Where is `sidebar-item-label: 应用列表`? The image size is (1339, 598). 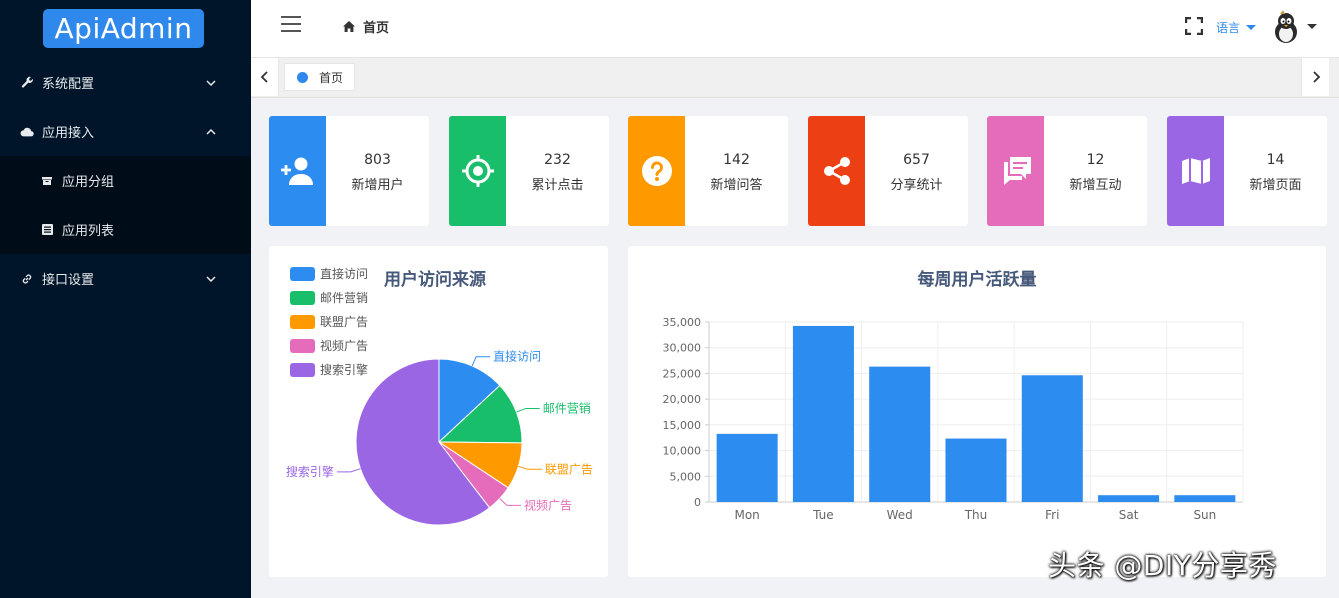
sidebar-item-label: 应用列表 is located at coordinates (88, 231).